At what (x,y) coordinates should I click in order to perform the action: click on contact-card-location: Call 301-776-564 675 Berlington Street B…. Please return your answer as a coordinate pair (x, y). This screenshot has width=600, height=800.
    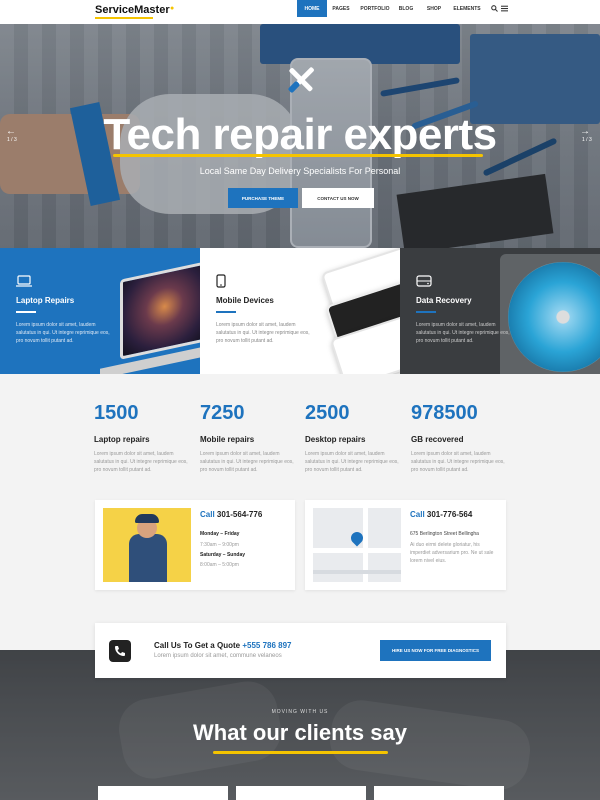
    Looking at the image, I should click on (405, 545).